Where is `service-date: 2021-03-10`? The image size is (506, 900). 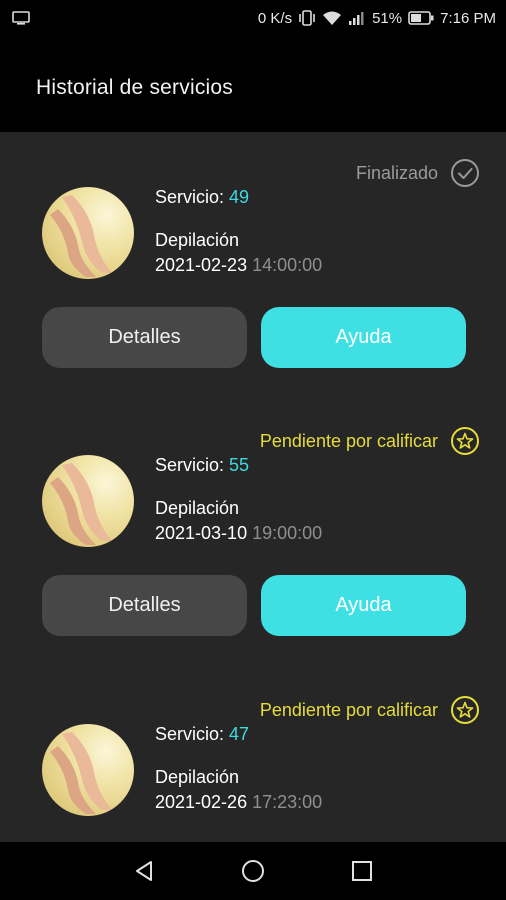 service-date: 2021-03-10 is located at coordinates (201, 533).